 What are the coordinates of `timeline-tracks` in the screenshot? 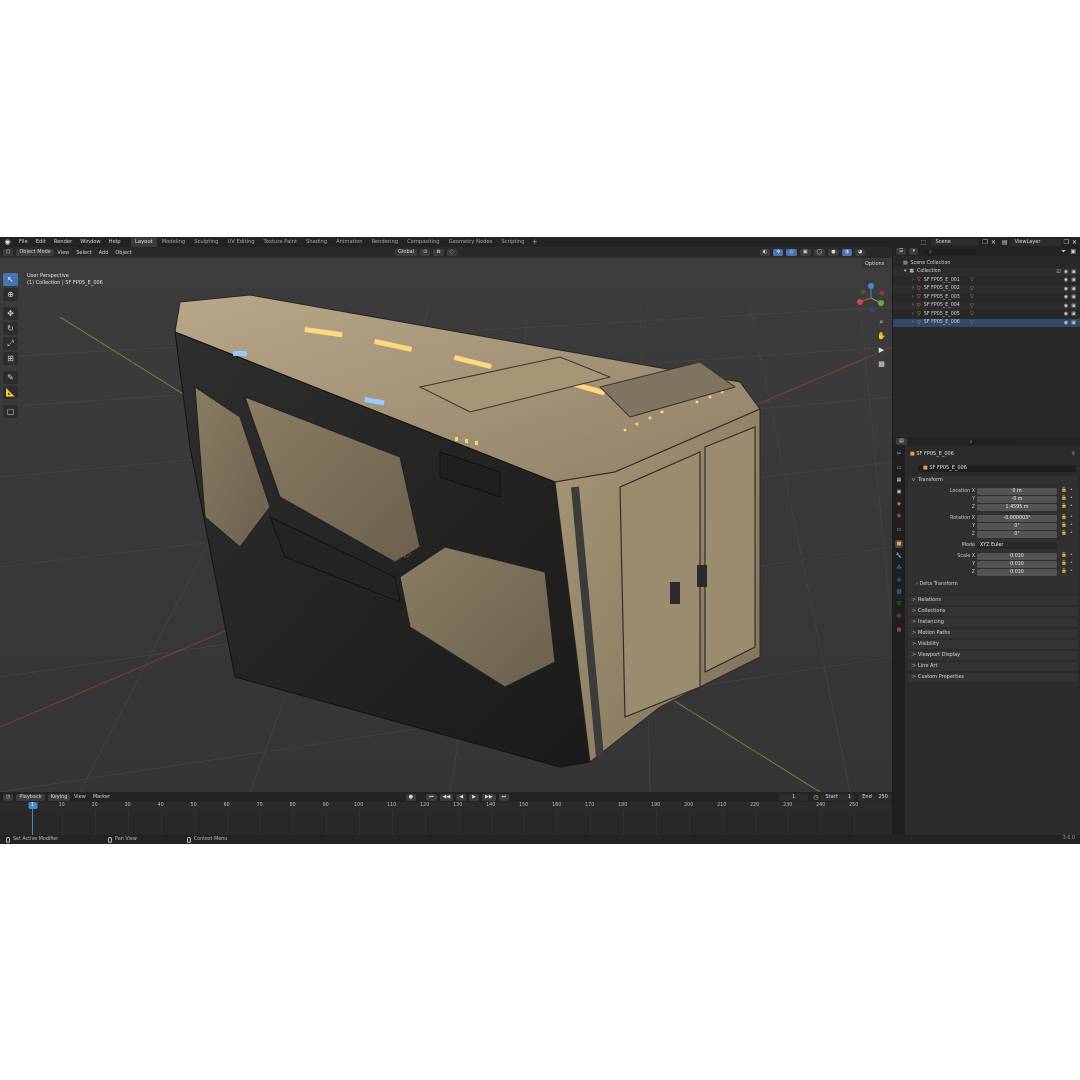 It's located at (446, 822).